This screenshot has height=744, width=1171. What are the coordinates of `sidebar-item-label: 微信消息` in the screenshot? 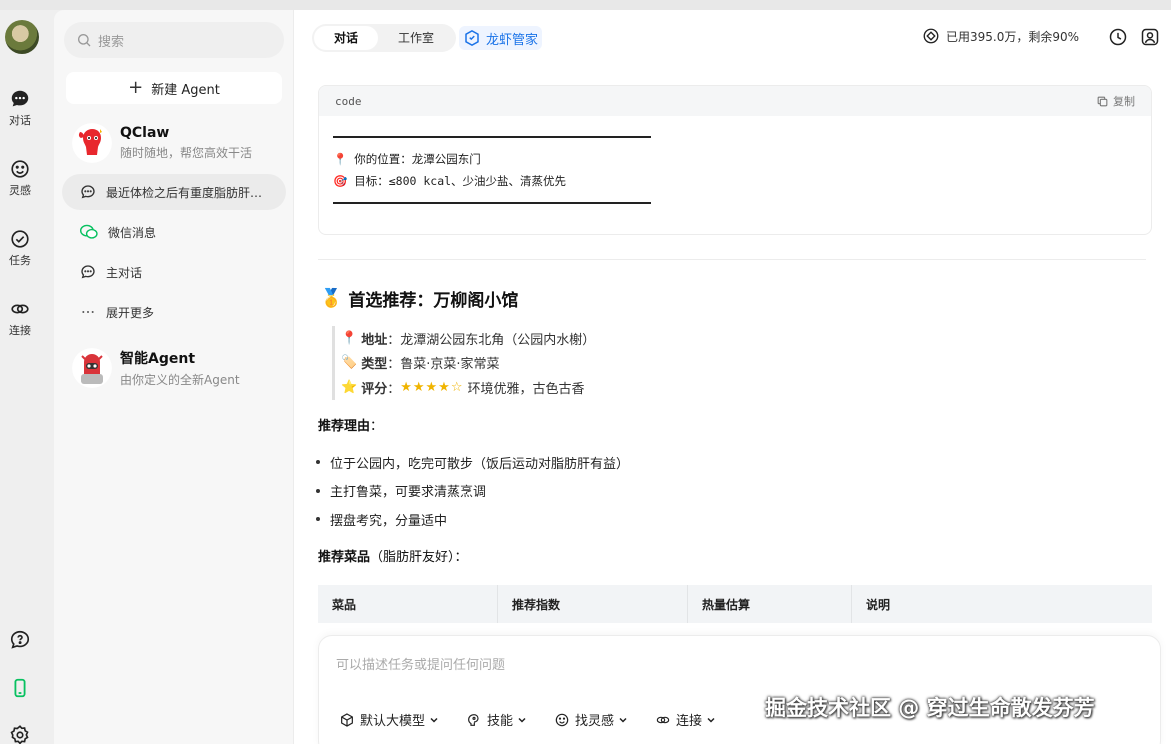 It's located at (132, 232).